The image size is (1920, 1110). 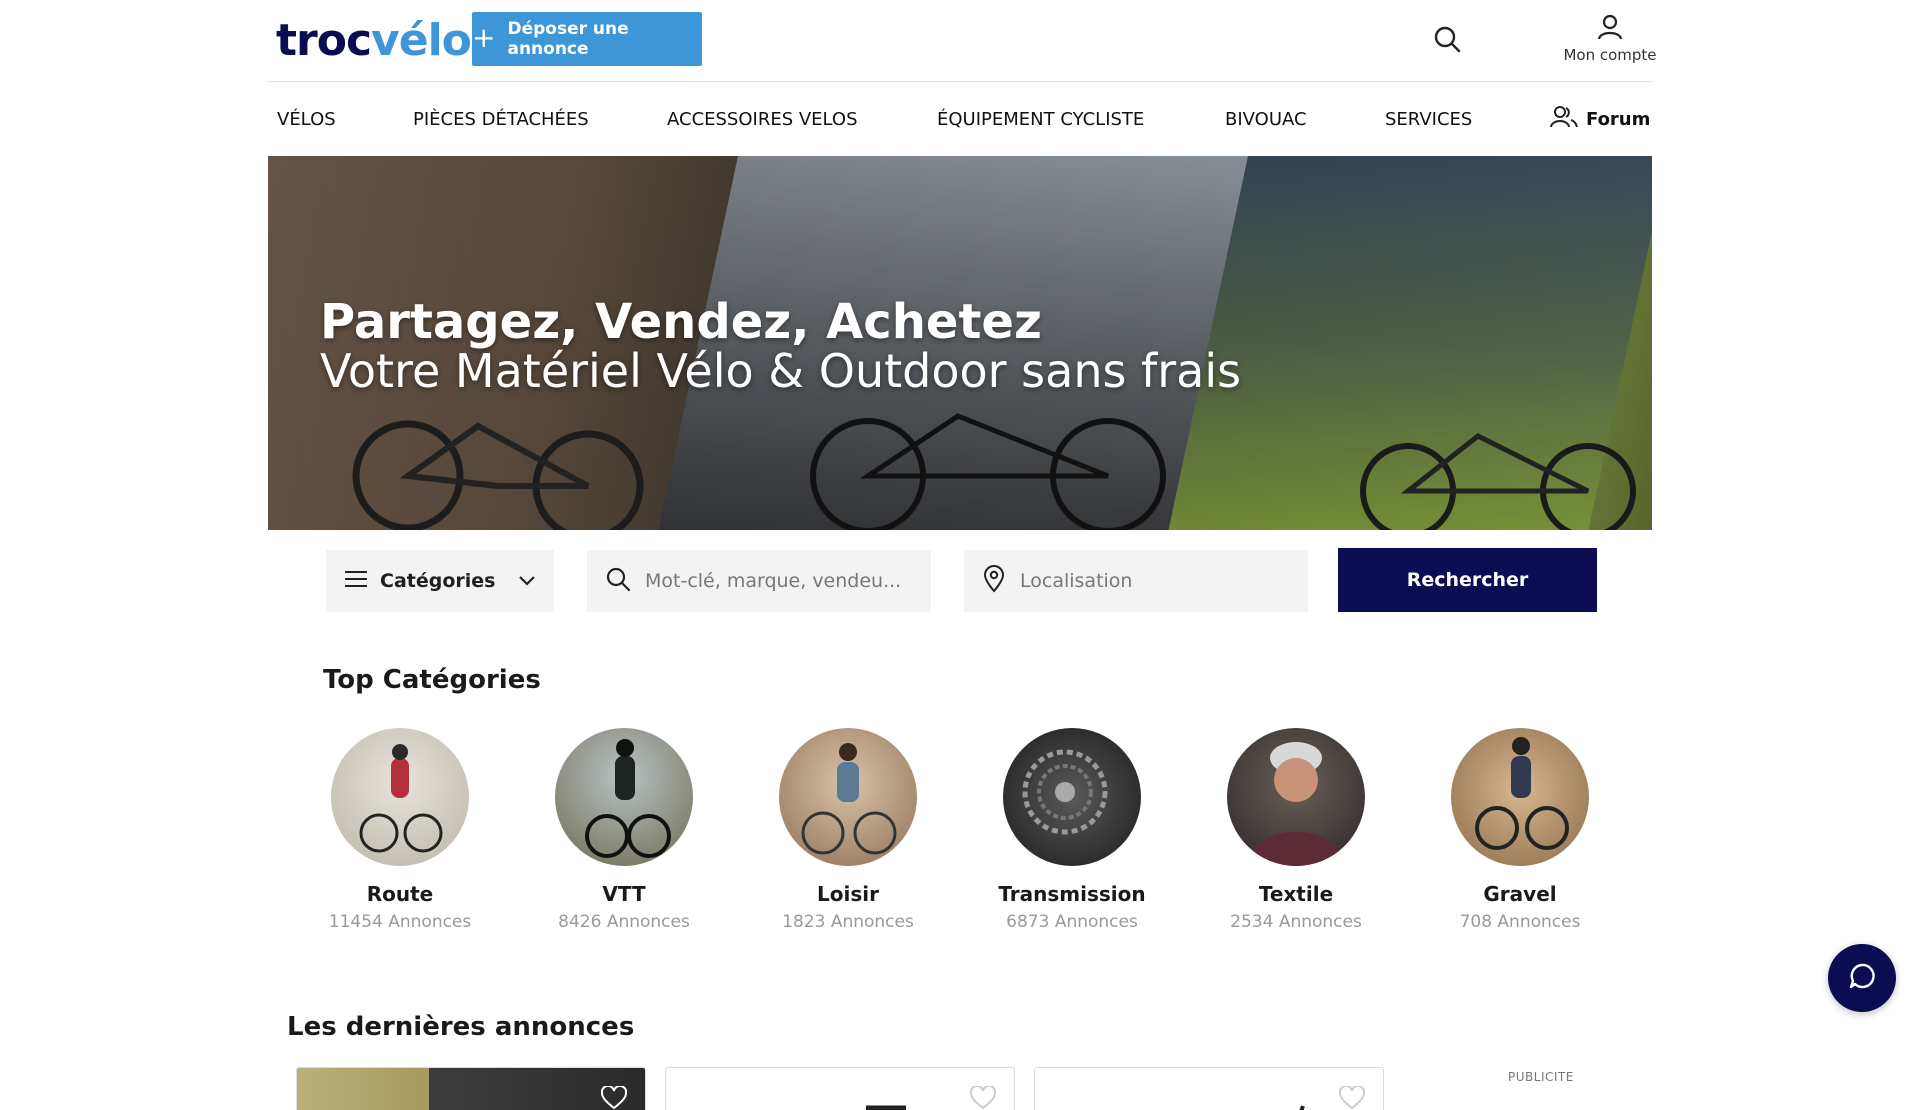 I want to click on location-field, so click(x=1136, y=581).